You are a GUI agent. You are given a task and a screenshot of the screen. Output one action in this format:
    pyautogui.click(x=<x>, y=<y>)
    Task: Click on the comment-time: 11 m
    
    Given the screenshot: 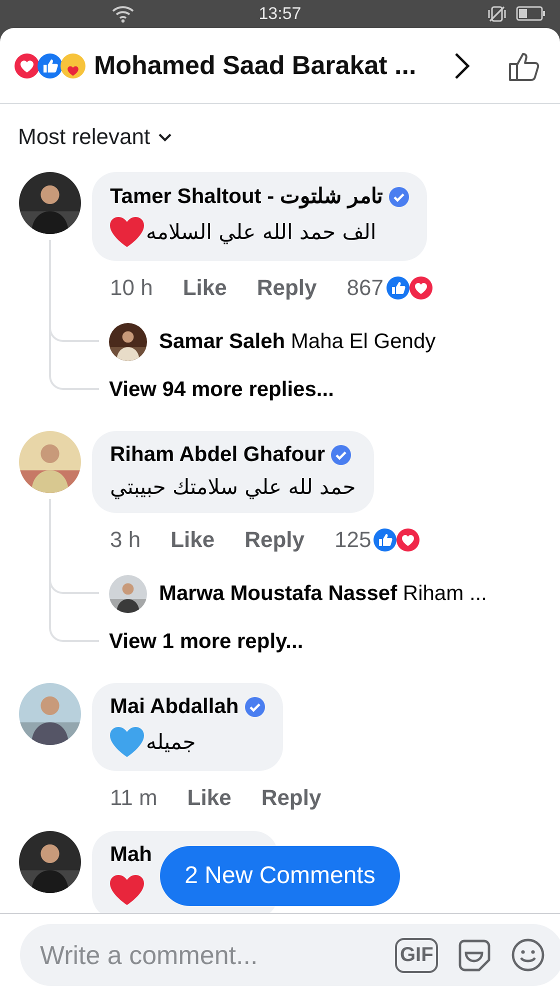 What is the action you would take?
    pyautogui.click(x=134, y=798)
    